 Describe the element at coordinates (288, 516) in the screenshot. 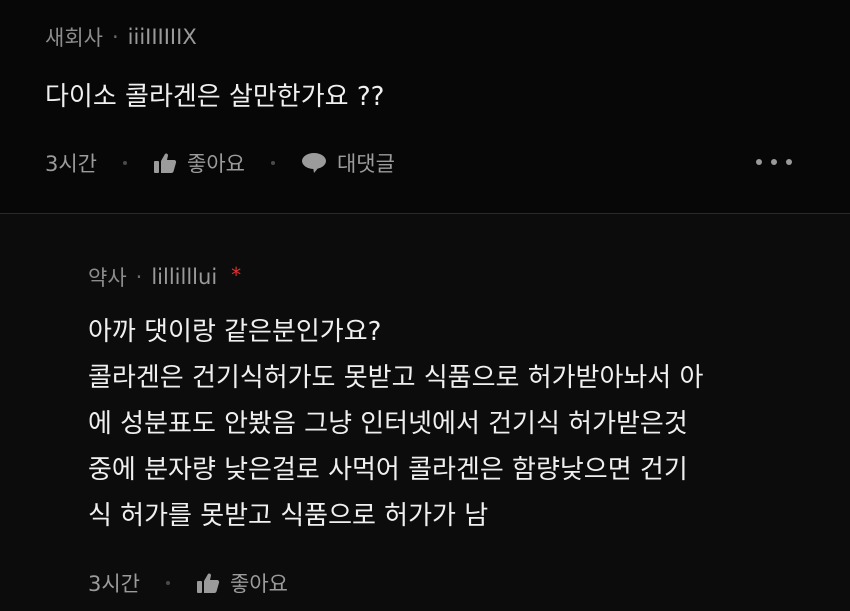

I see `reply-text-line: 식 허가를 못받고 식품으로 허가가 남` at that location.